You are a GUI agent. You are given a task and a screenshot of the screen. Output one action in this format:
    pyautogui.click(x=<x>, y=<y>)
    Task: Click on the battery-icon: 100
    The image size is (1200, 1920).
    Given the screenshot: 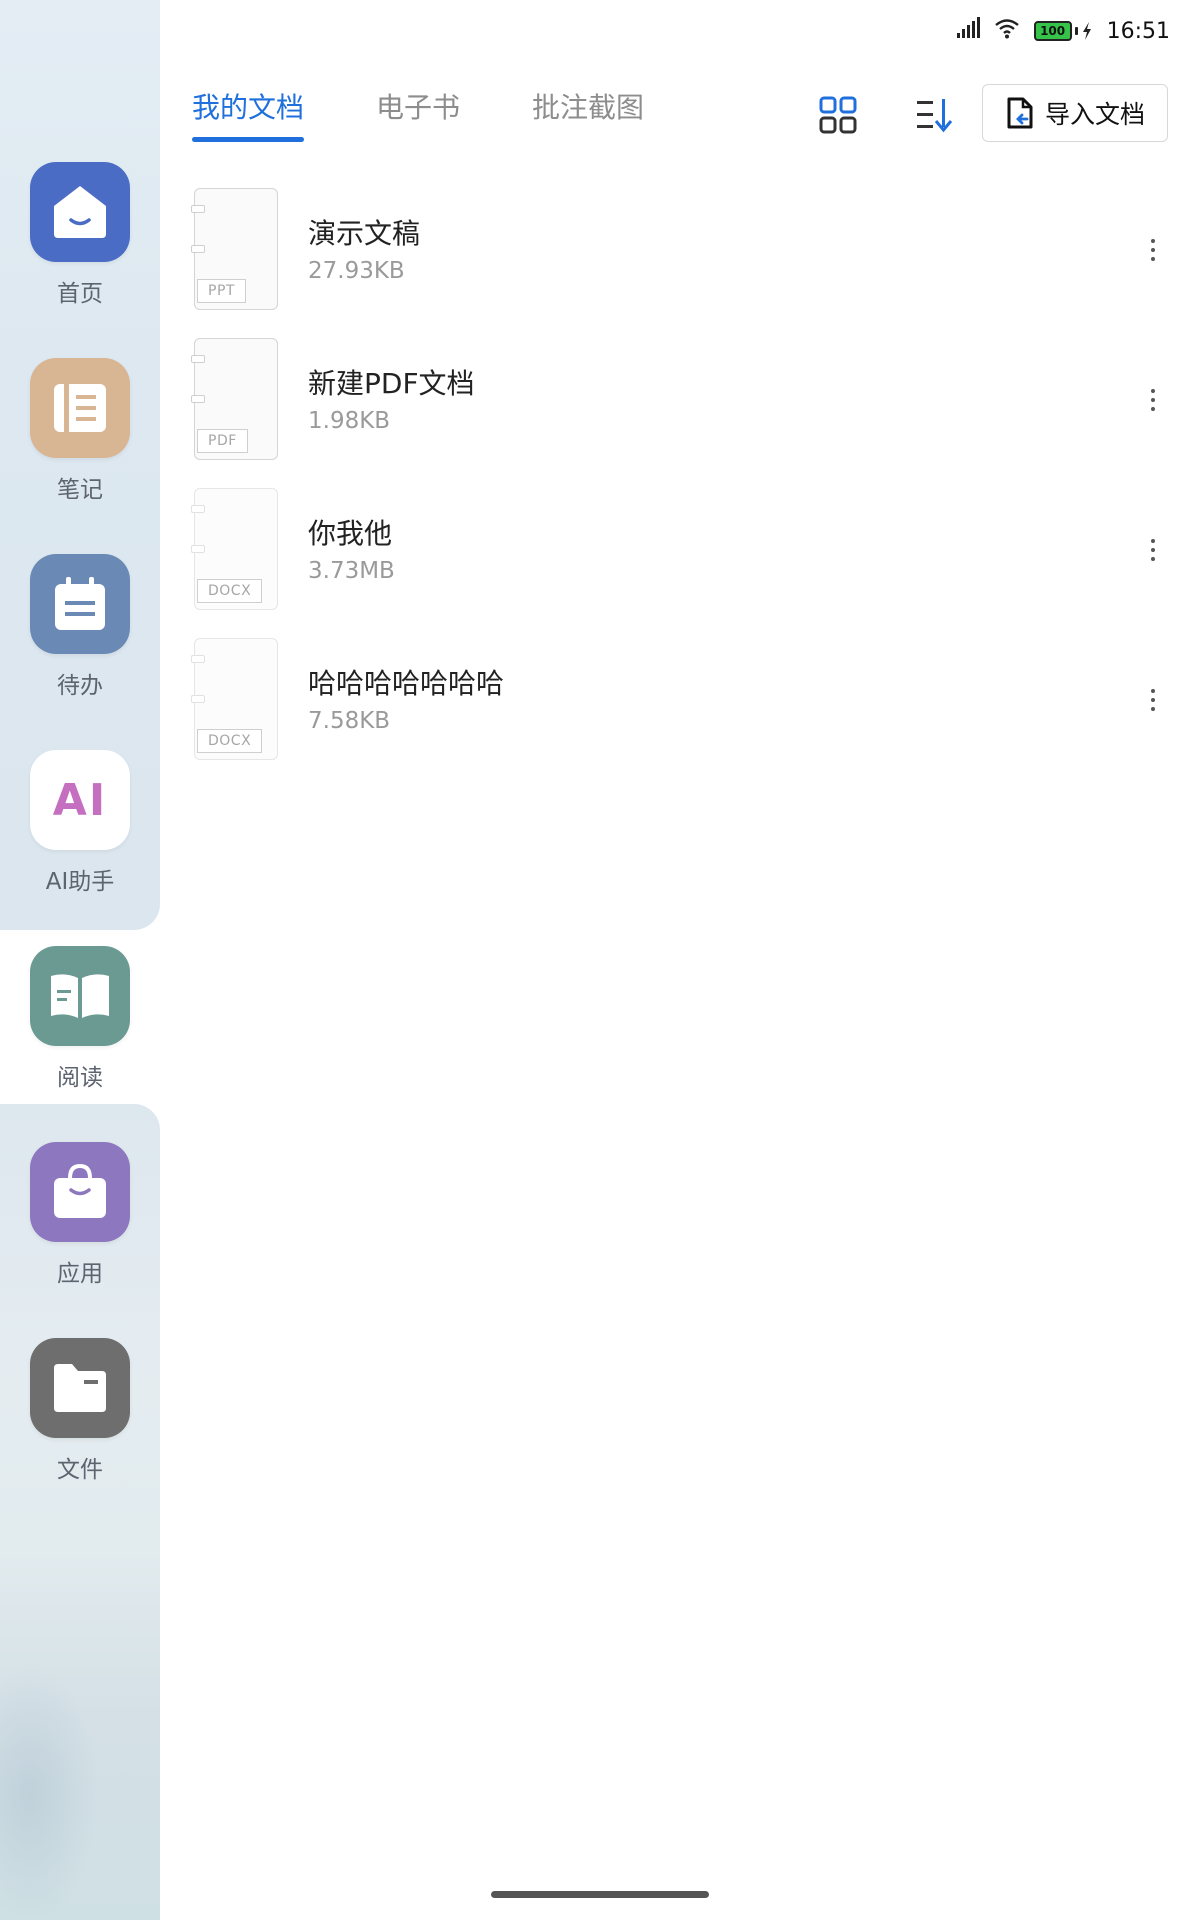 What is the action you would take?
    pyautogui.click(x=1063, y=31)
    